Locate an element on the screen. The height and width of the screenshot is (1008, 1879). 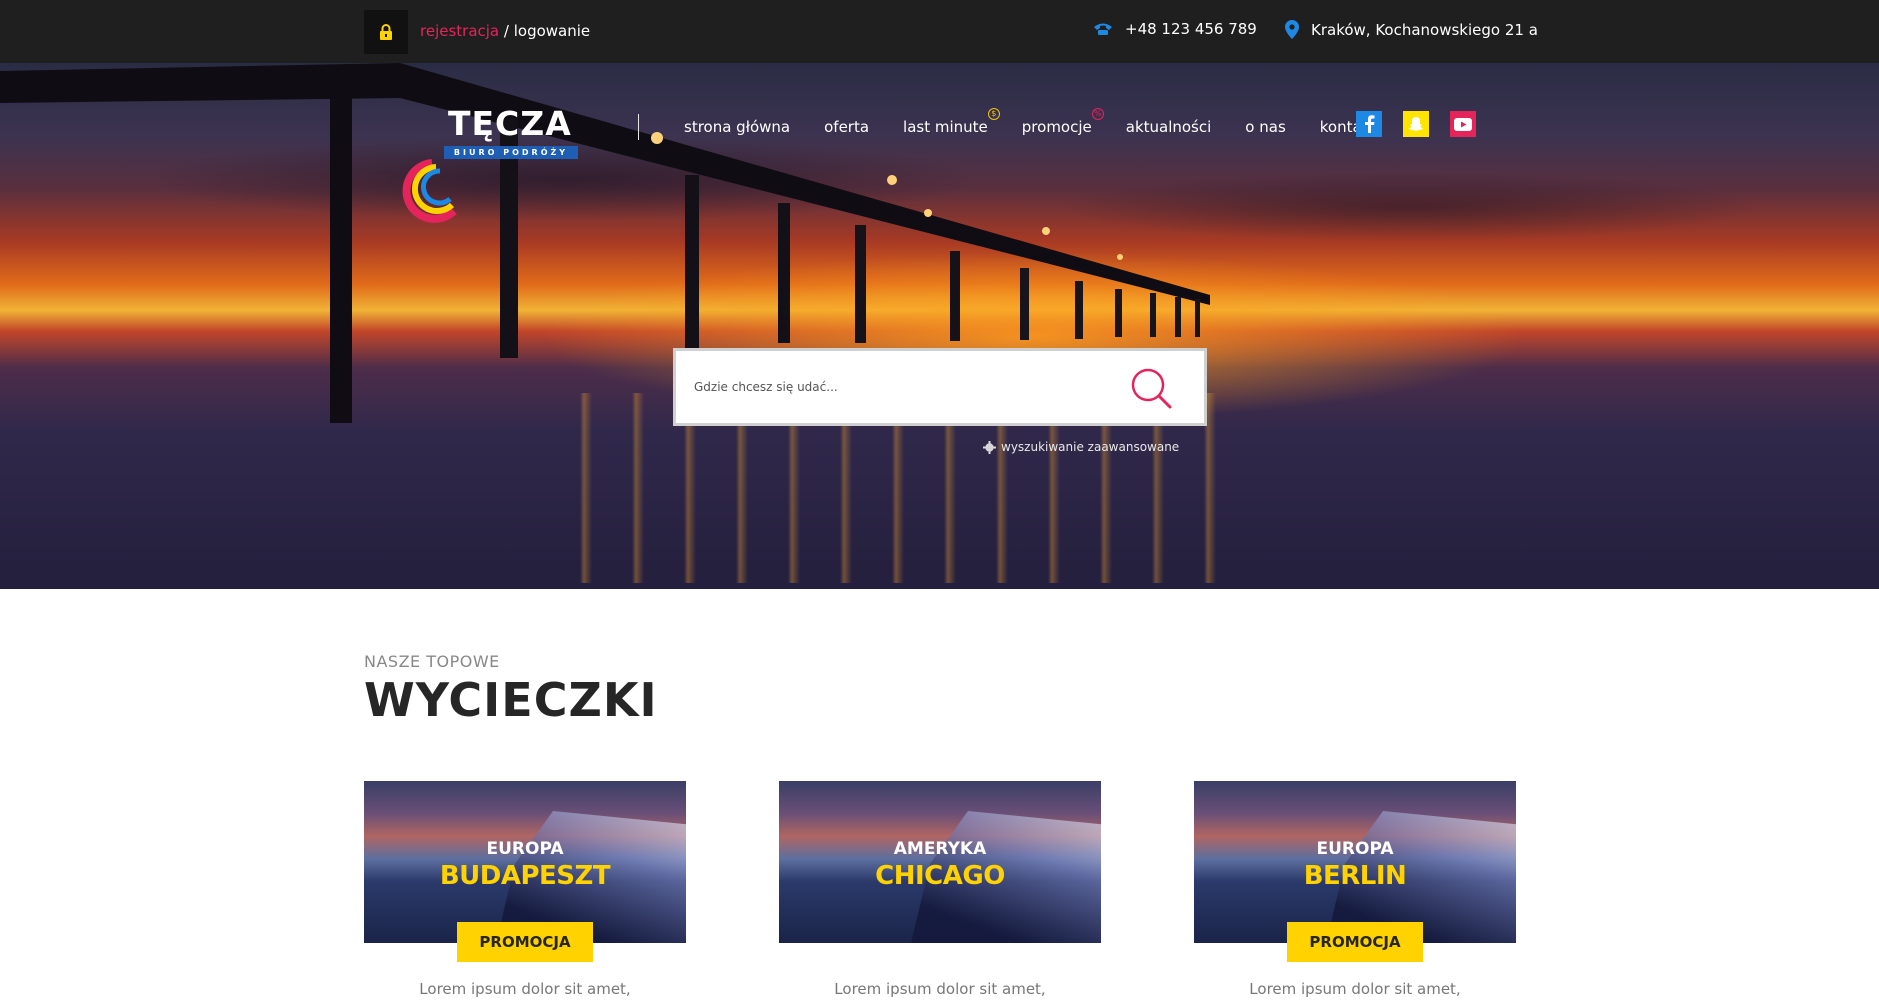
nav-label: o nas is located at coordinates (1265, 127).